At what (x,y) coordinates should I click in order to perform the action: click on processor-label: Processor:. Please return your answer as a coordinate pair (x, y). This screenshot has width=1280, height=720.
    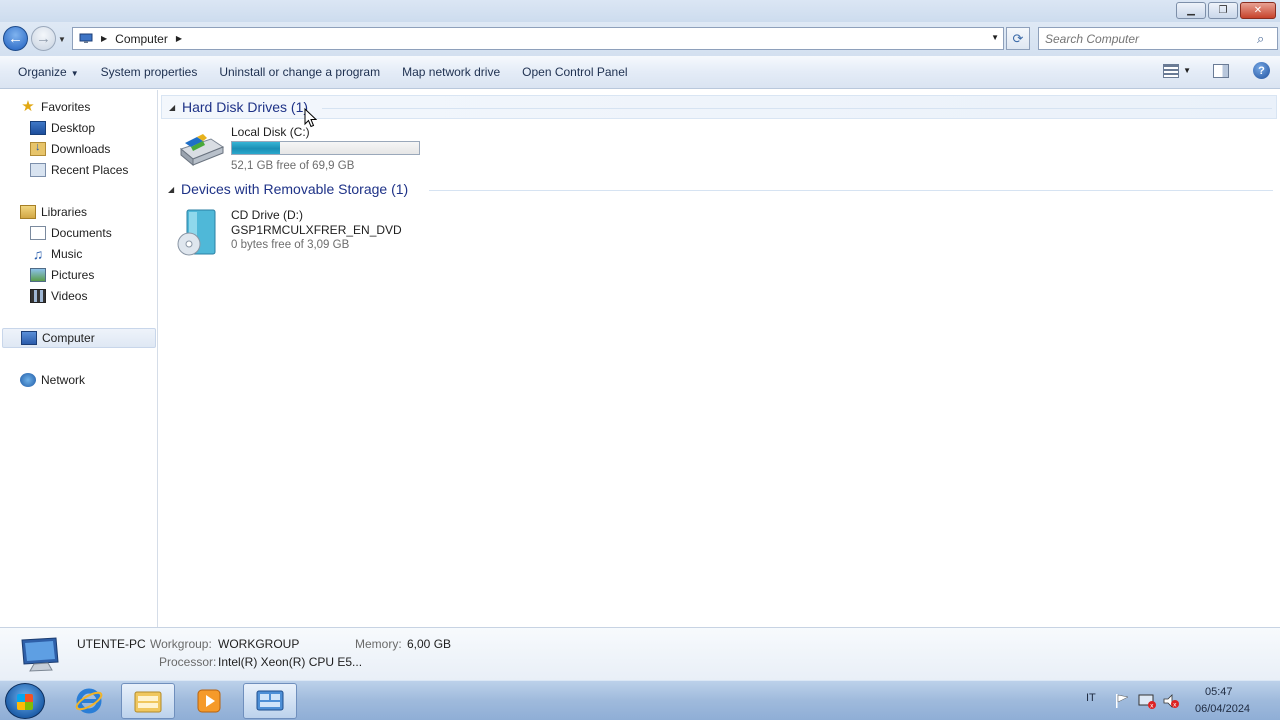
    Looking at the image, I should click on (188, 662).